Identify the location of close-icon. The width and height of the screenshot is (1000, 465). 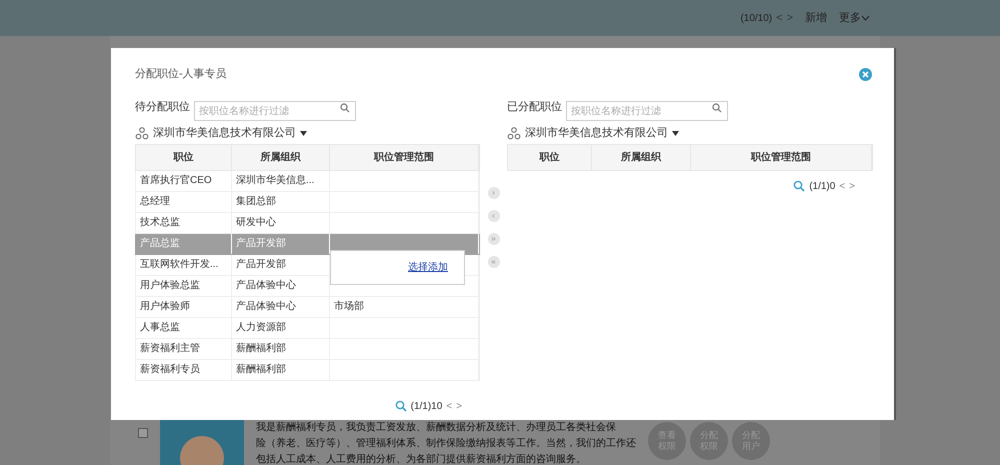
(865, 74).